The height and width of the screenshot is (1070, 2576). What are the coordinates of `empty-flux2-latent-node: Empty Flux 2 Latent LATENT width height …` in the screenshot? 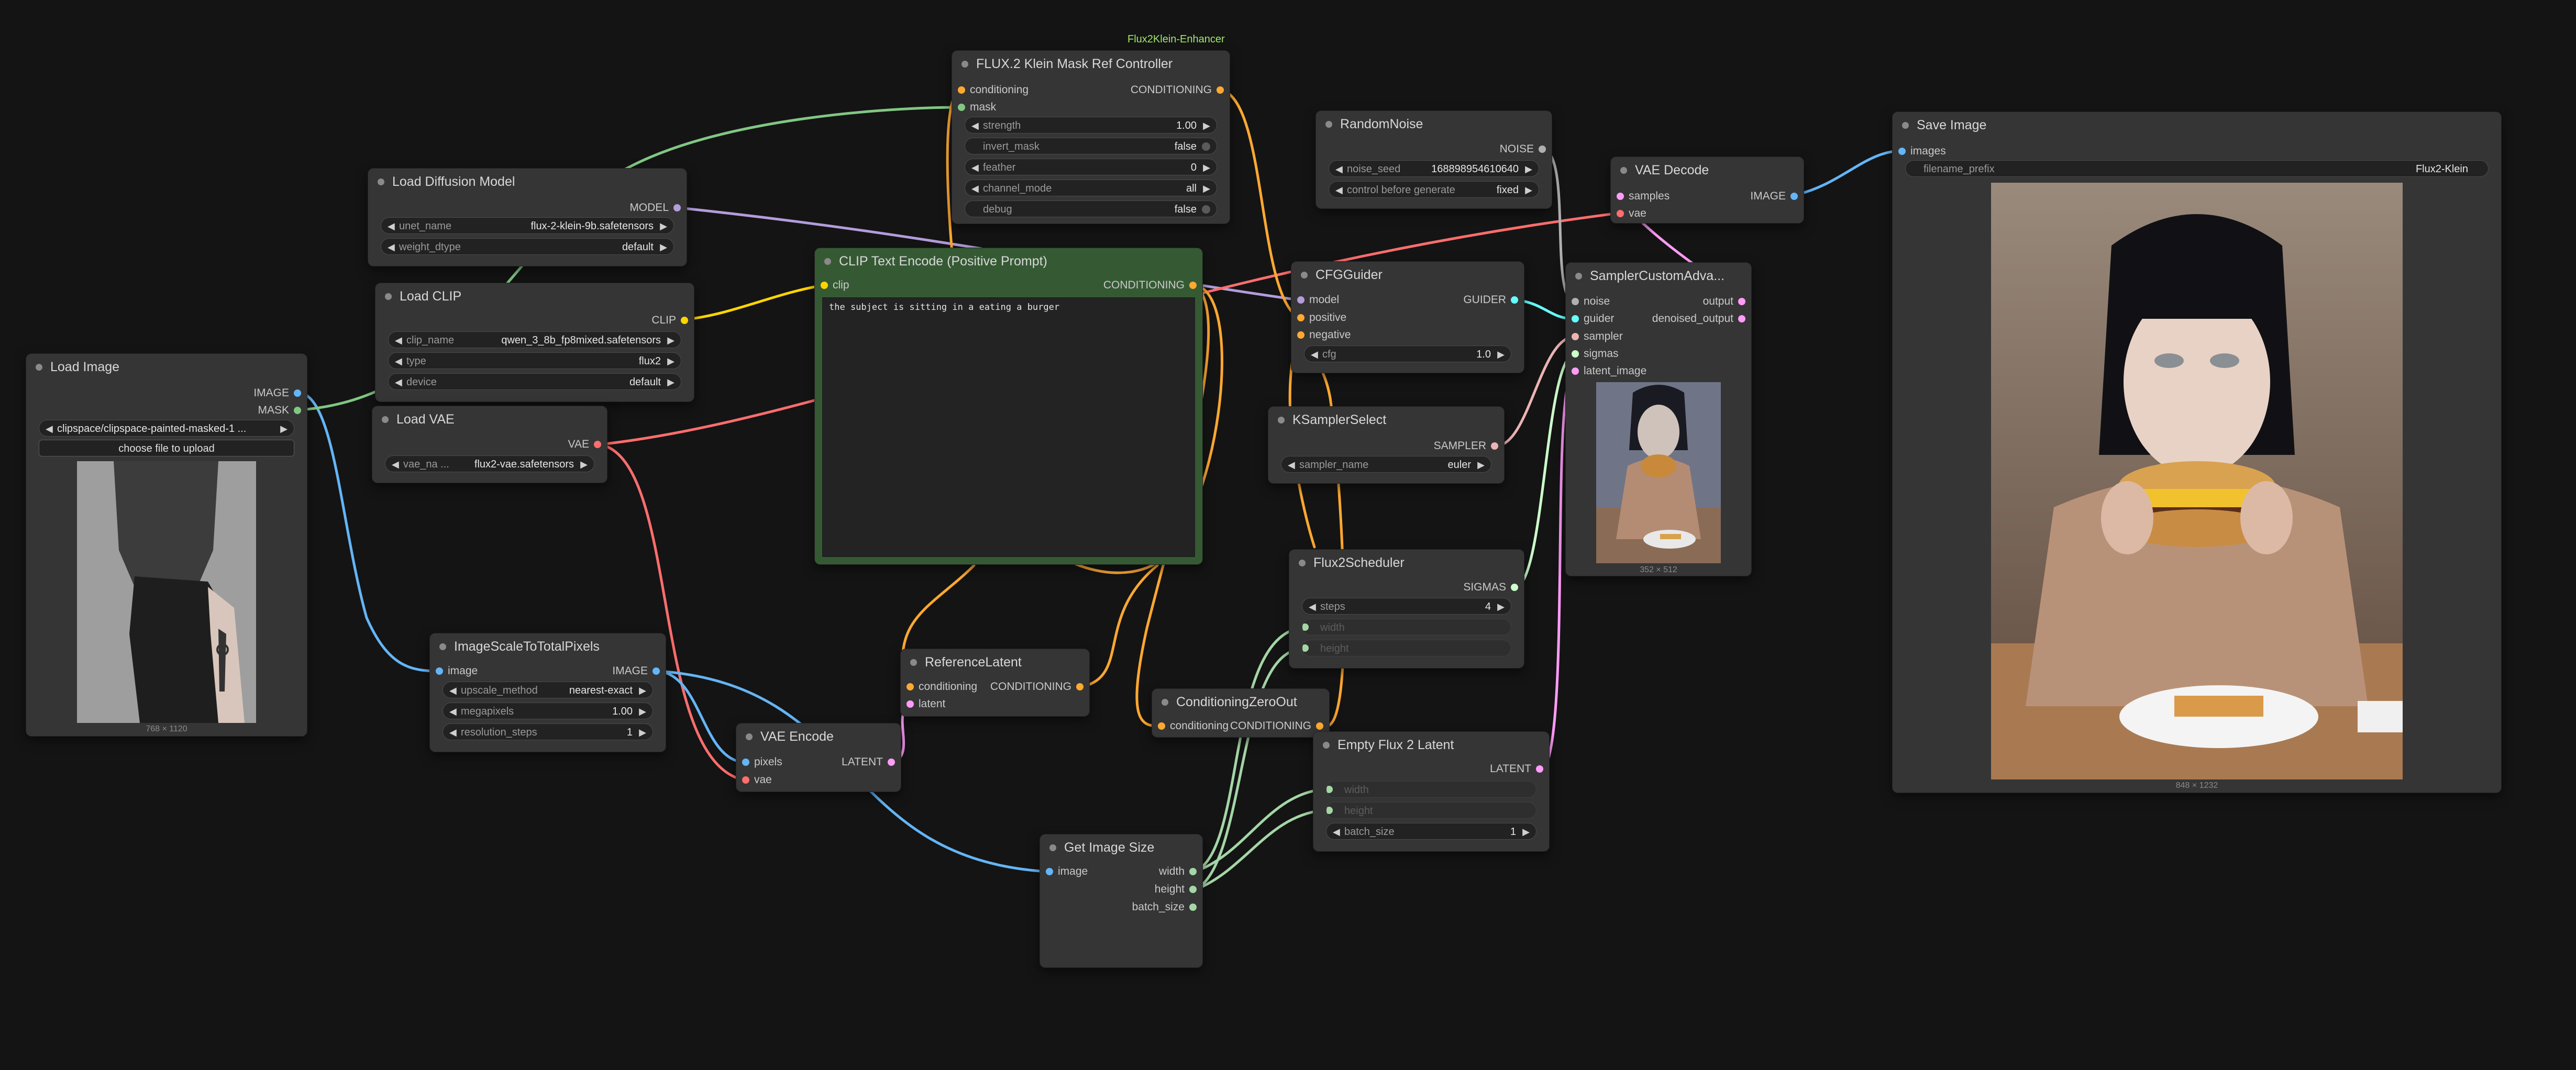 It's located at (1431, 791).